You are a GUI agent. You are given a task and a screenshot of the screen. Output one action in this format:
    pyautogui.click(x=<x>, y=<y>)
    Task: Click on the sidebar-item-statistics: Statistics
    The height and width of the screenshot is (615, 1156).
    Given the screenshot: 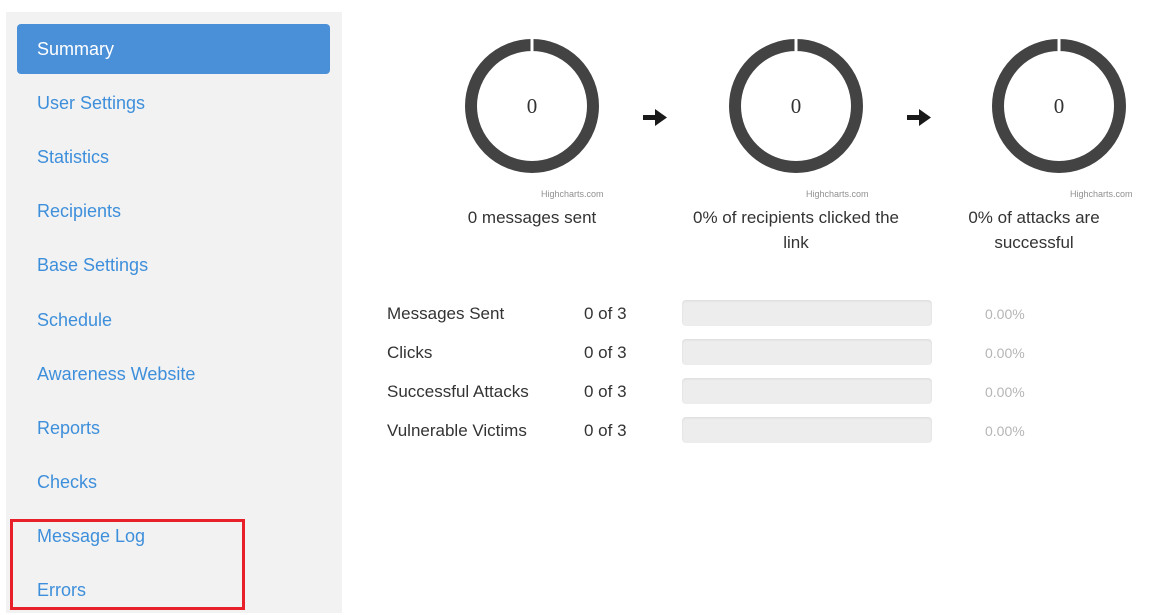 What is the action you would take?
    pyautogui.click(x=173, y=157)
    